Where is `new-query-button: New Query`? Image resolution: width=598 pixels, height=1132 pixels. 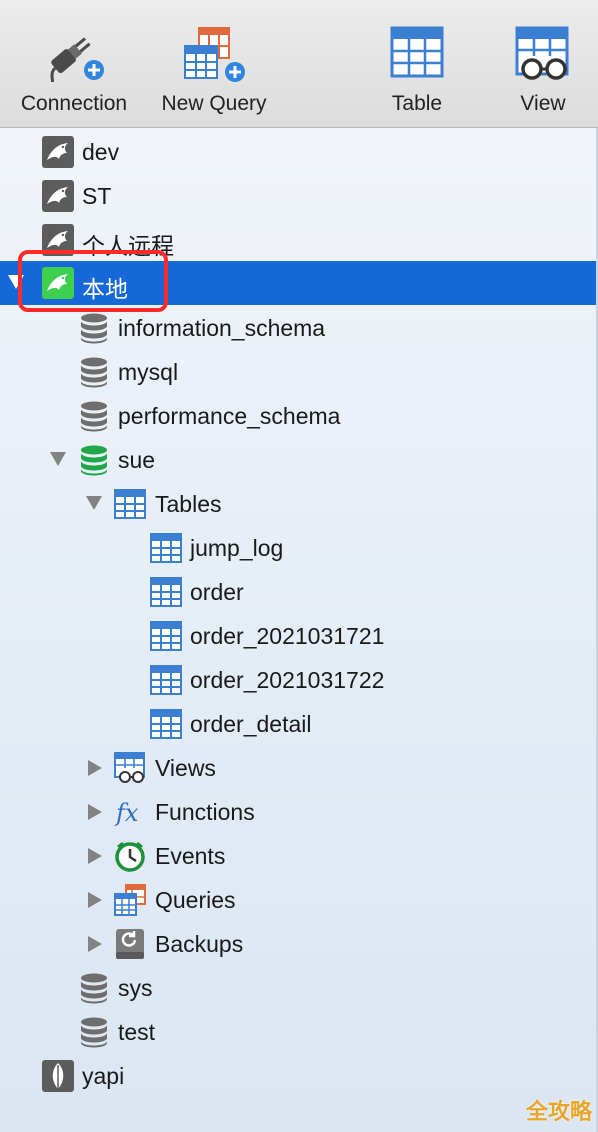 new-query-button: New Query is located at coordinates (214, 70).